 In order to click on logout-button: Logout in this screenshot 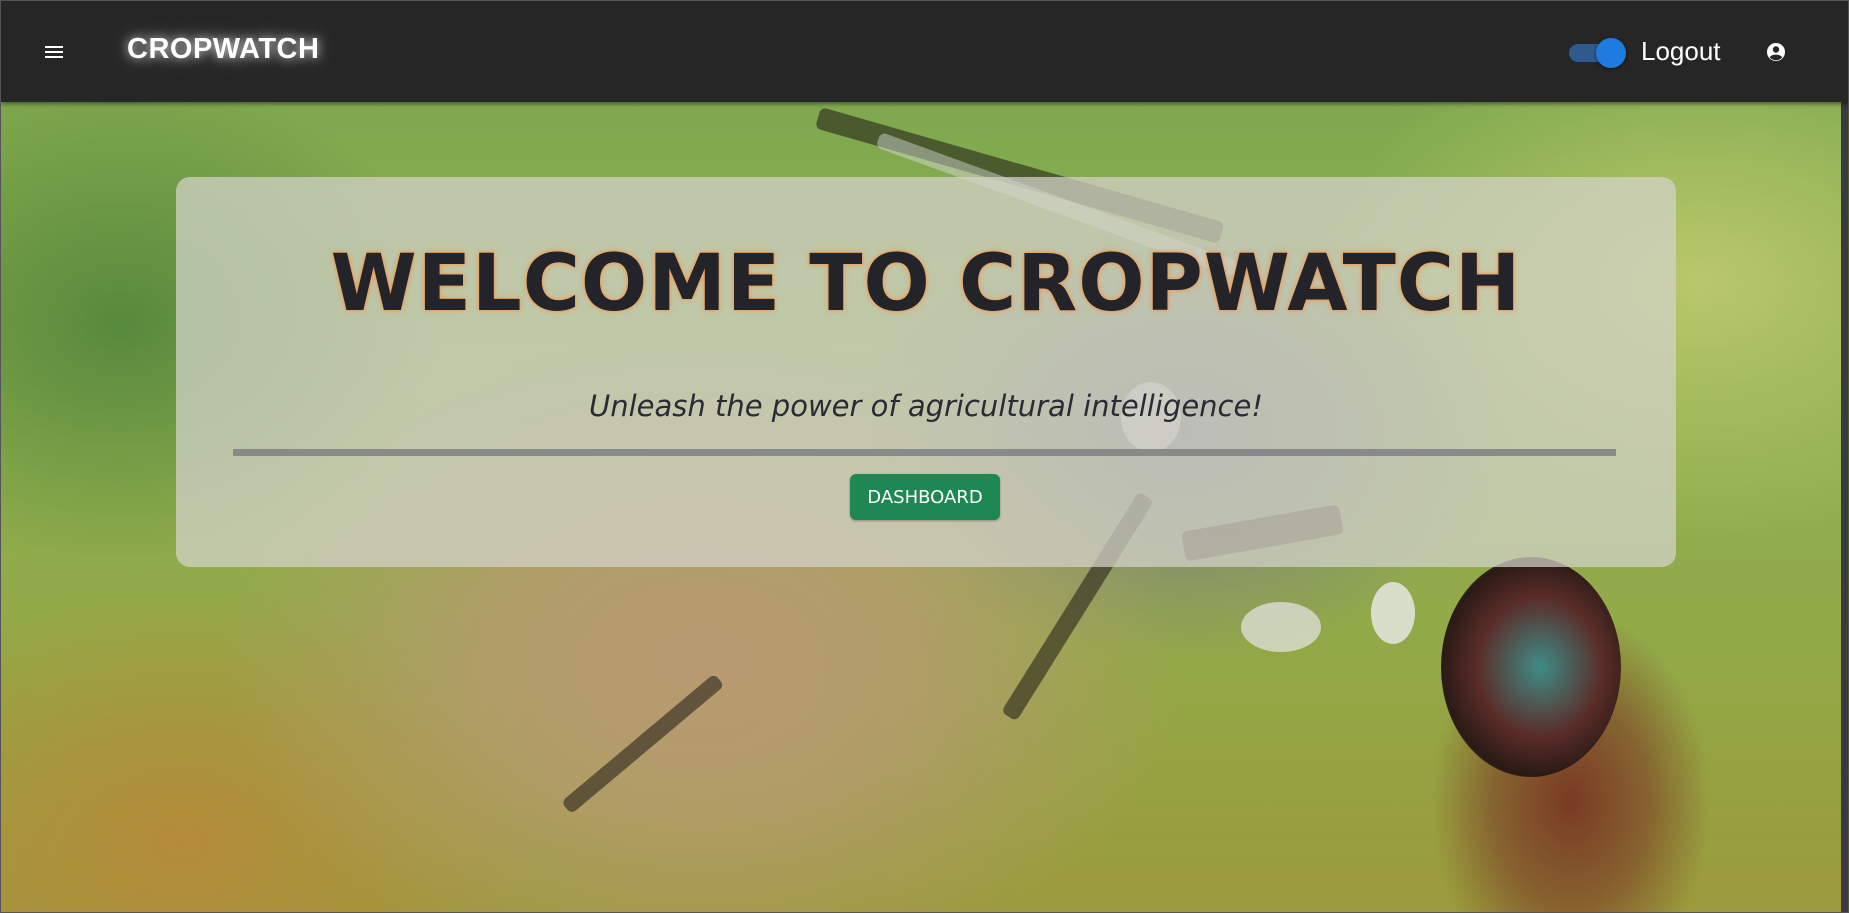, I will do `click(1681, 51)`.